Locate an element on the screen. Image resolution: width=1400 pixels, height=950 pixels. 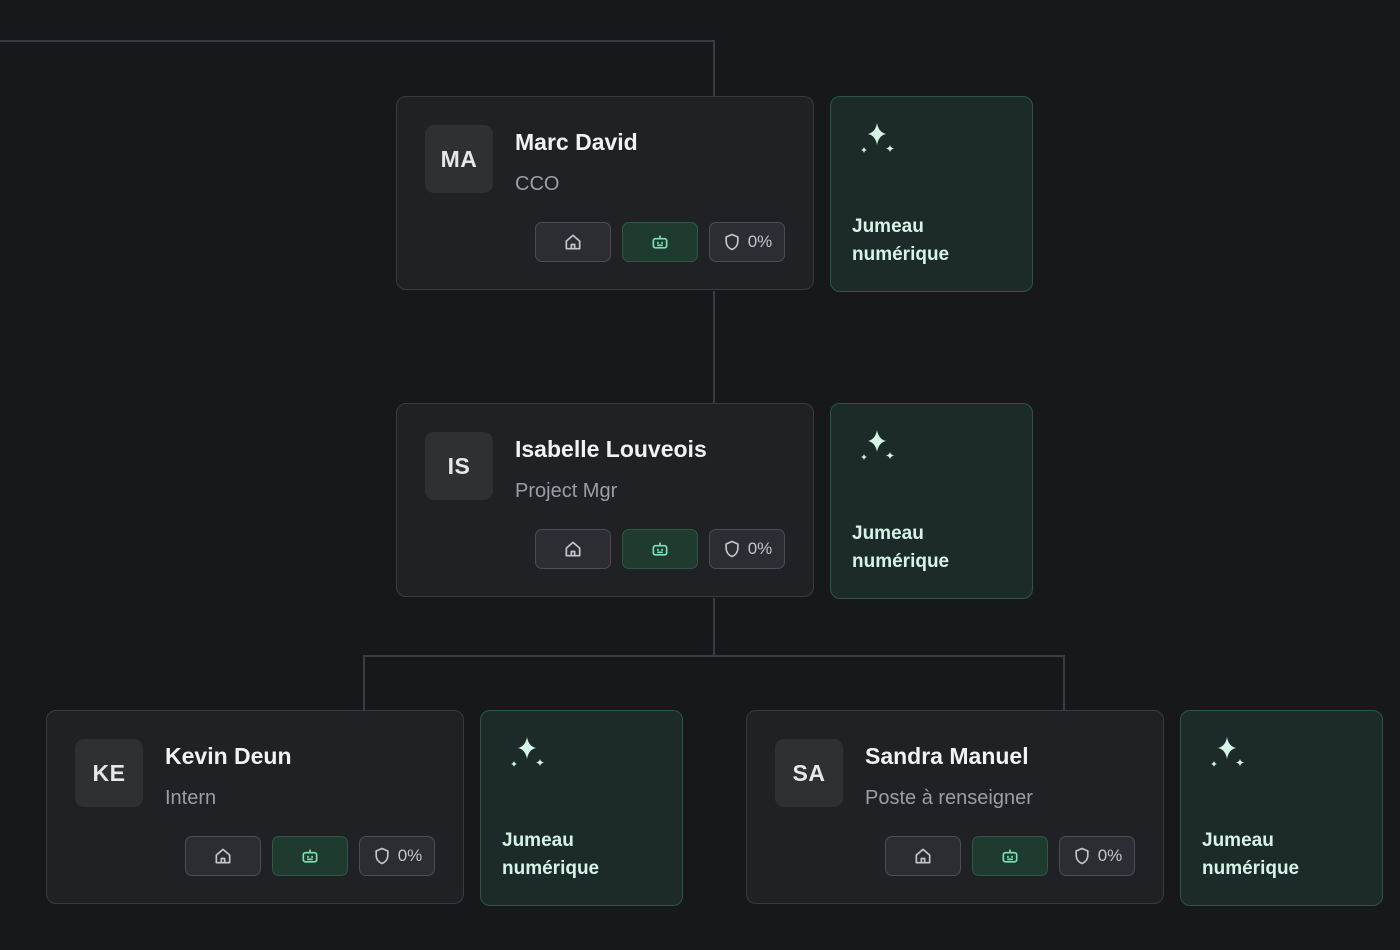
avatar: KE is located at coordinates (109, 773).